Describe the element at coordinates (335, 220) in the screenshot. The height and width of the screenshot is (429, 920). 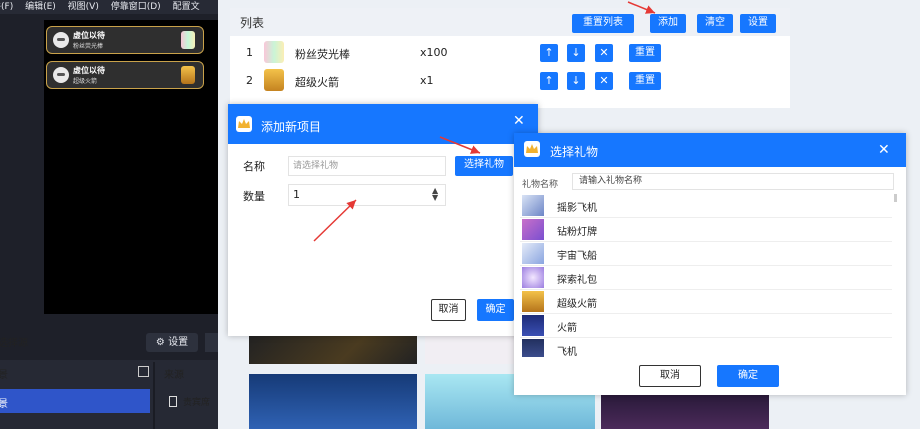
I see `arrow-to-quantity` at that location.